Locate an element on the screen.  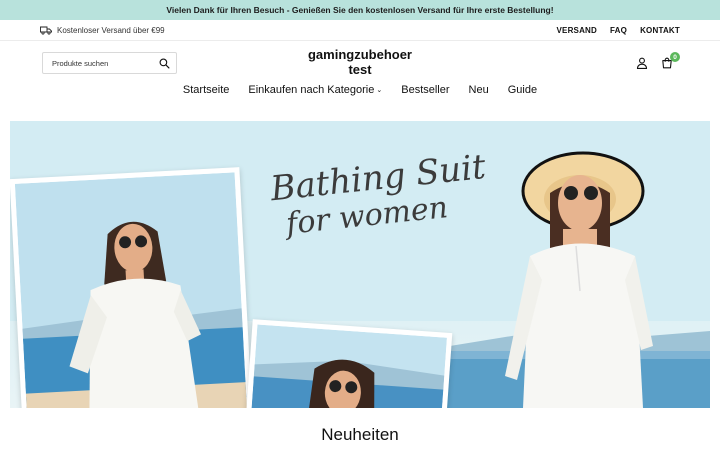
nav-item-neu: Neu is located at coordinates (479, 90).